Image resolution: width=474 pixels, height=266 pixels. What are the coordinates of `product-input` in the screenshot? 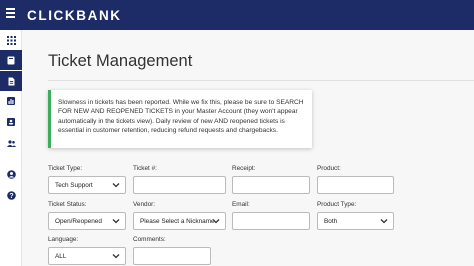 It's located at (355, 185).